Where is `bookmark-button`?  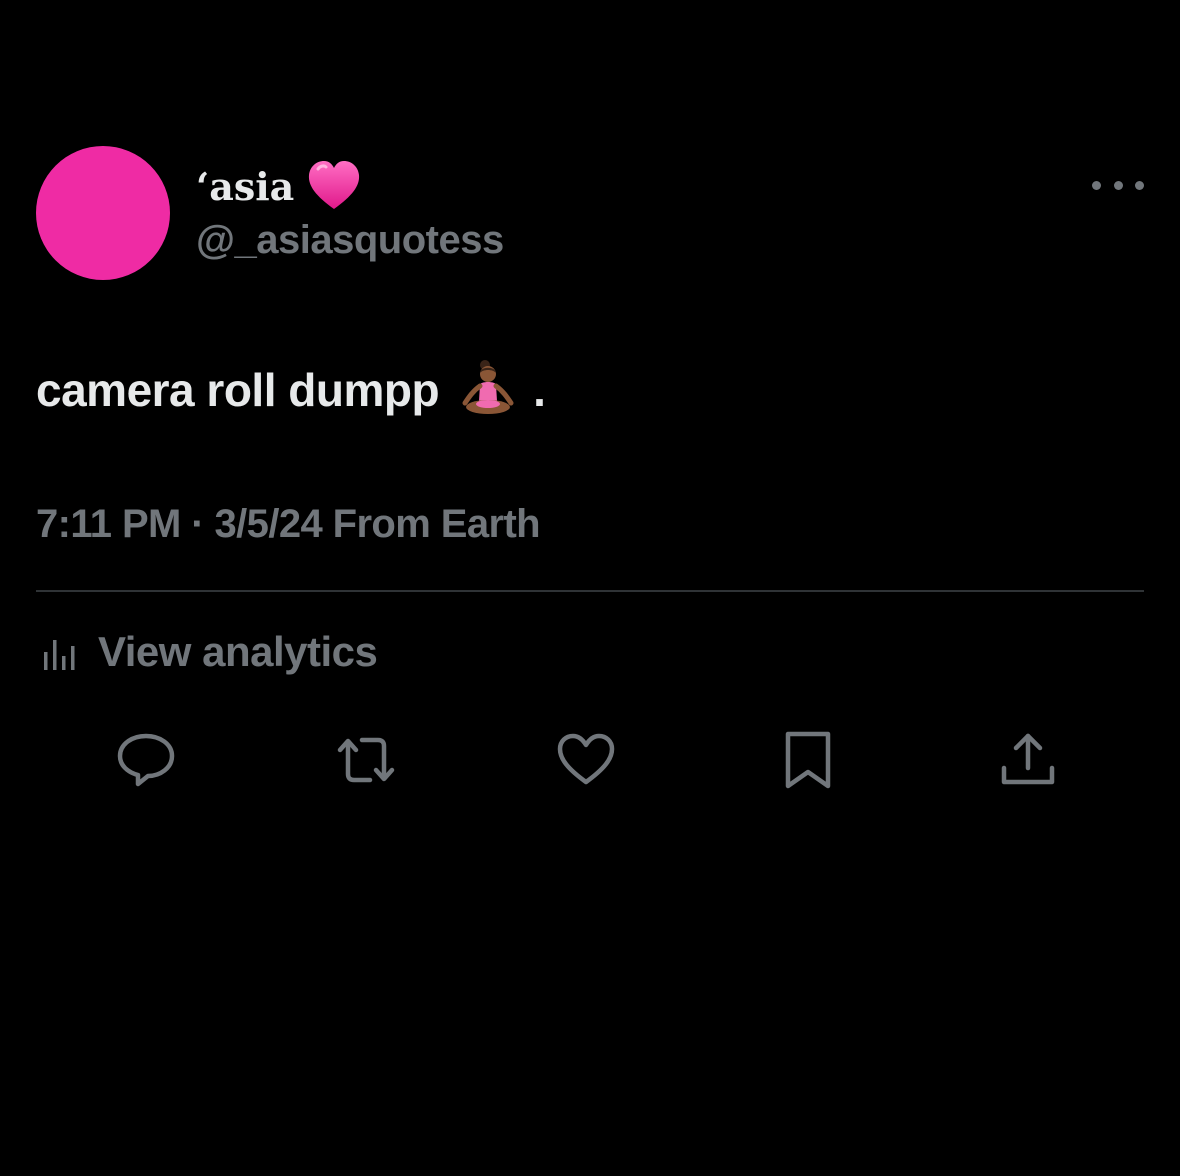
bookmark-button is located at coordinates (808, 760).